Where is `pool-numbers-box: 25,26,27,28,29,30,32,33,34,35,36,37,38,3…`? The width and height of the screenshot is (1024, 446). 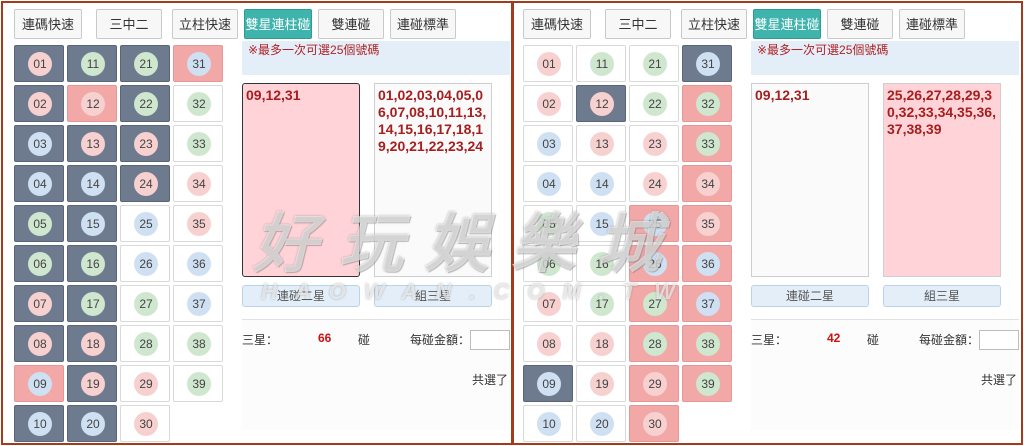 pool-numbers-box: 25,26,27,28,29,30,32,33,34,35,36,37,38,3… is located at coordinates (942, 180).